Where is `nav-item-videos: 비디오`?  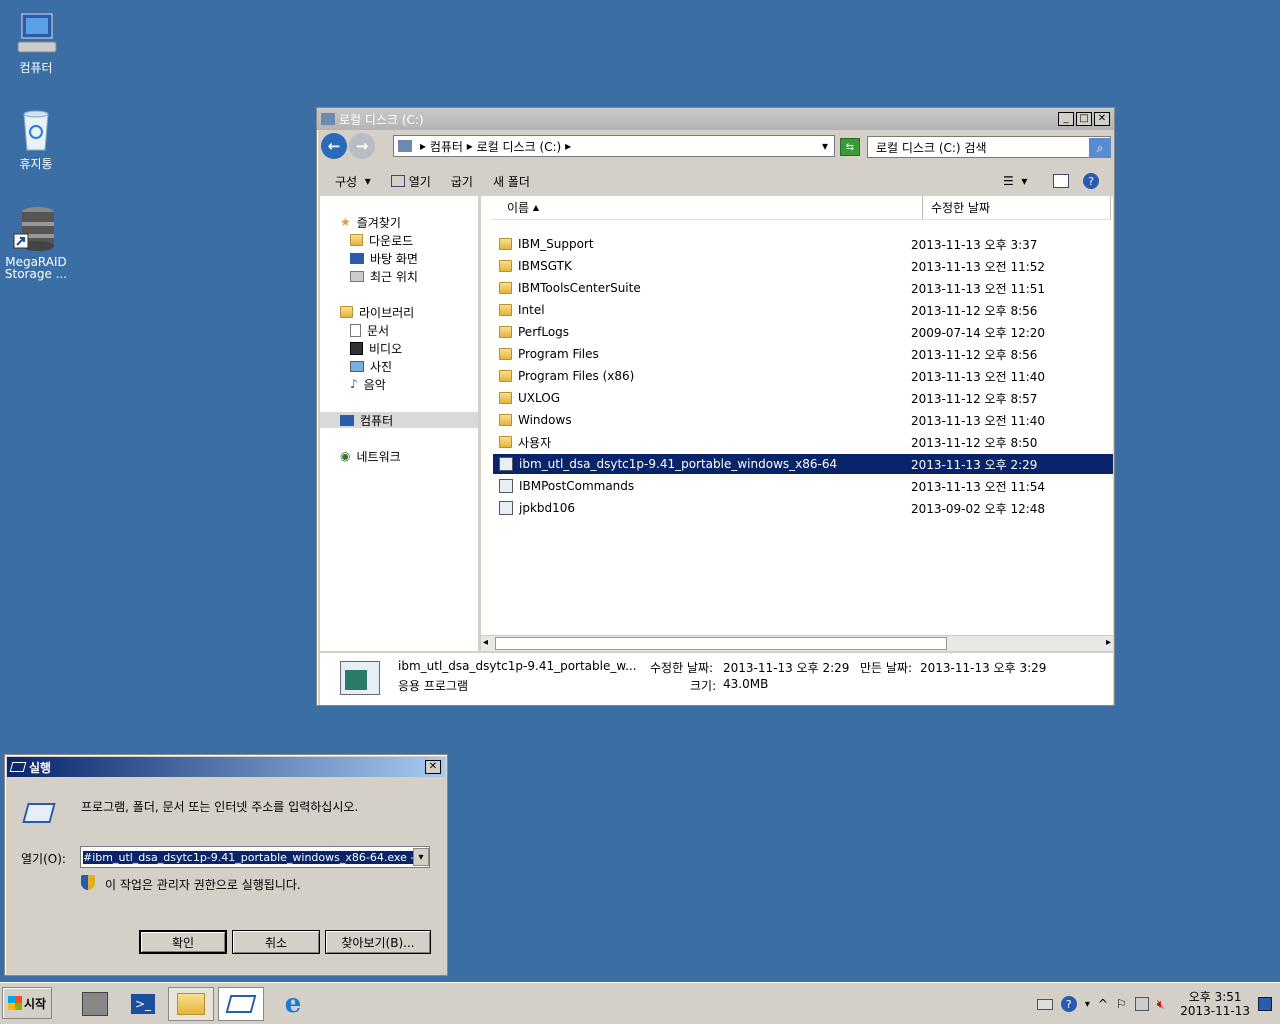
nav-item-videos: 비디오 is located at coordinates (376, 348).